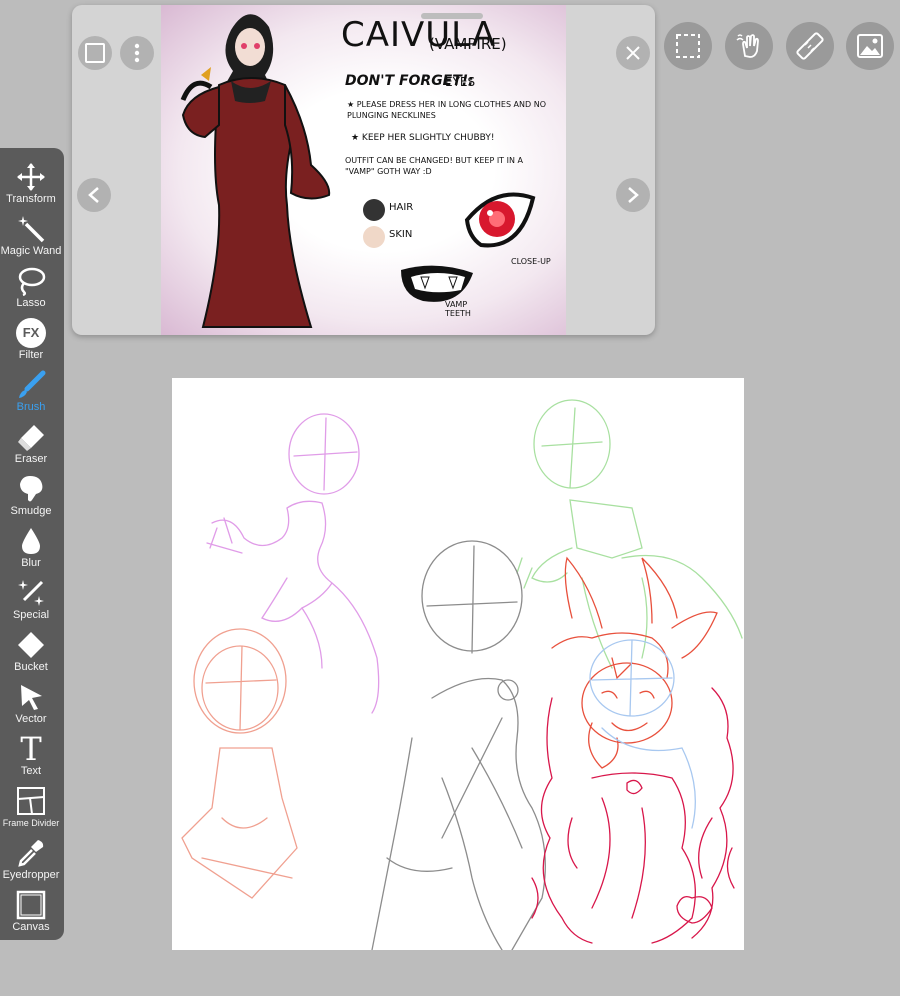 This screenshot has width=900, height=996. Describe the element at coordinates (468, 44) in the screenshot. I see `sheet-subtitle: (VAMPIRE)` at that location.